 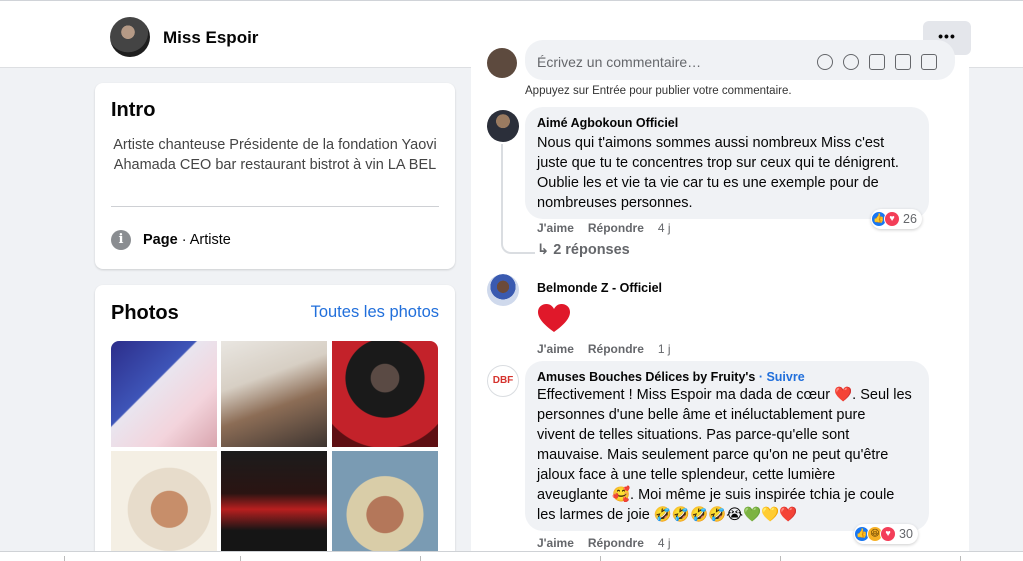 I want to click on heart-icon, so click(x=554, y=318).